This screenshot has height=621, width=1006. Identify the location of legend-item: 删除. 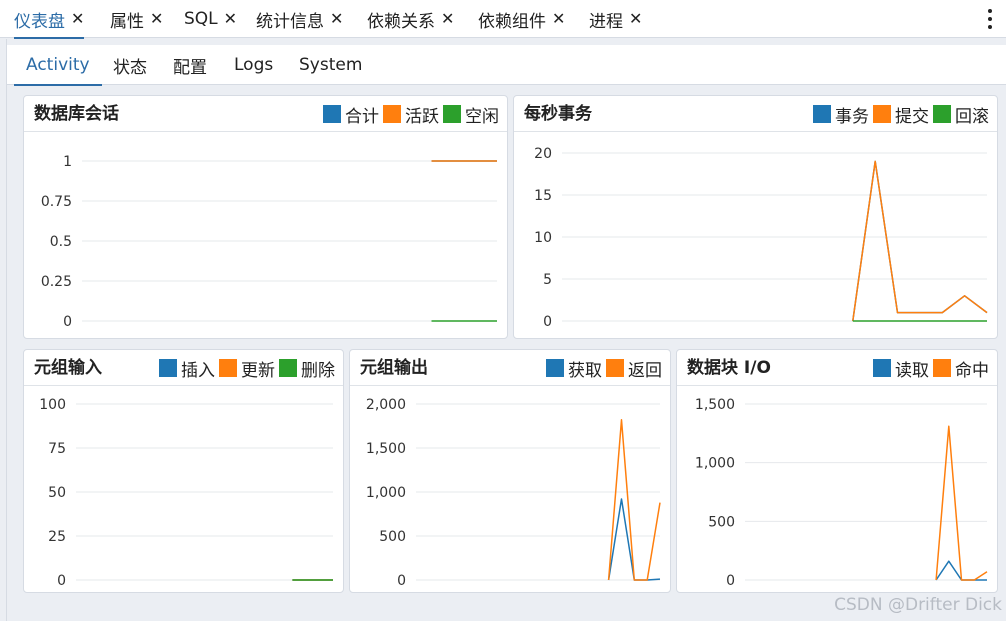
(307, 368).